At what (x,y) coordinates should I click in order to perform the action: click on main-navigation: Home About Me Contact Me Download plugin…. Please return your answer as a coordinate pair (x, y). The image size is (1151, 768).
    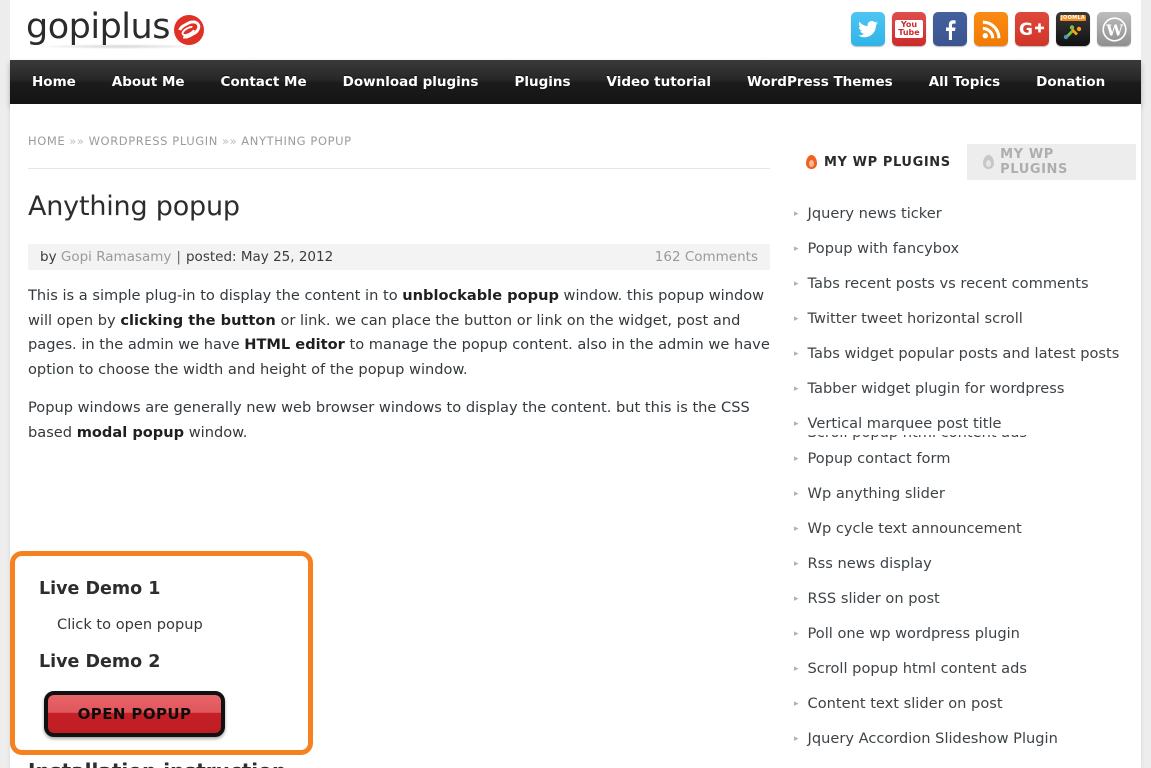
    Looking at the image, I should click on (575, 82).